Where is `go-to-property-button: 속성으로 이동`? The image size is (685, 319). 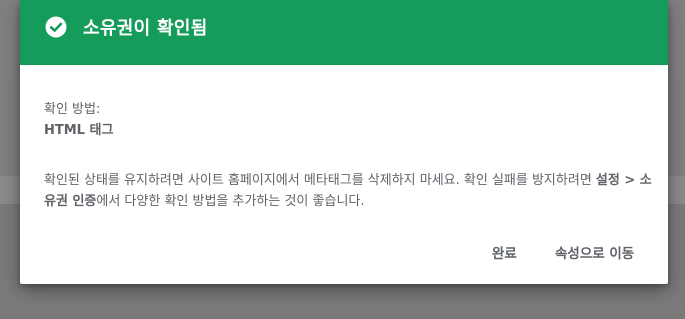
go-to-property-button: 속성으로 이동 is located at coordinates (594, 252).